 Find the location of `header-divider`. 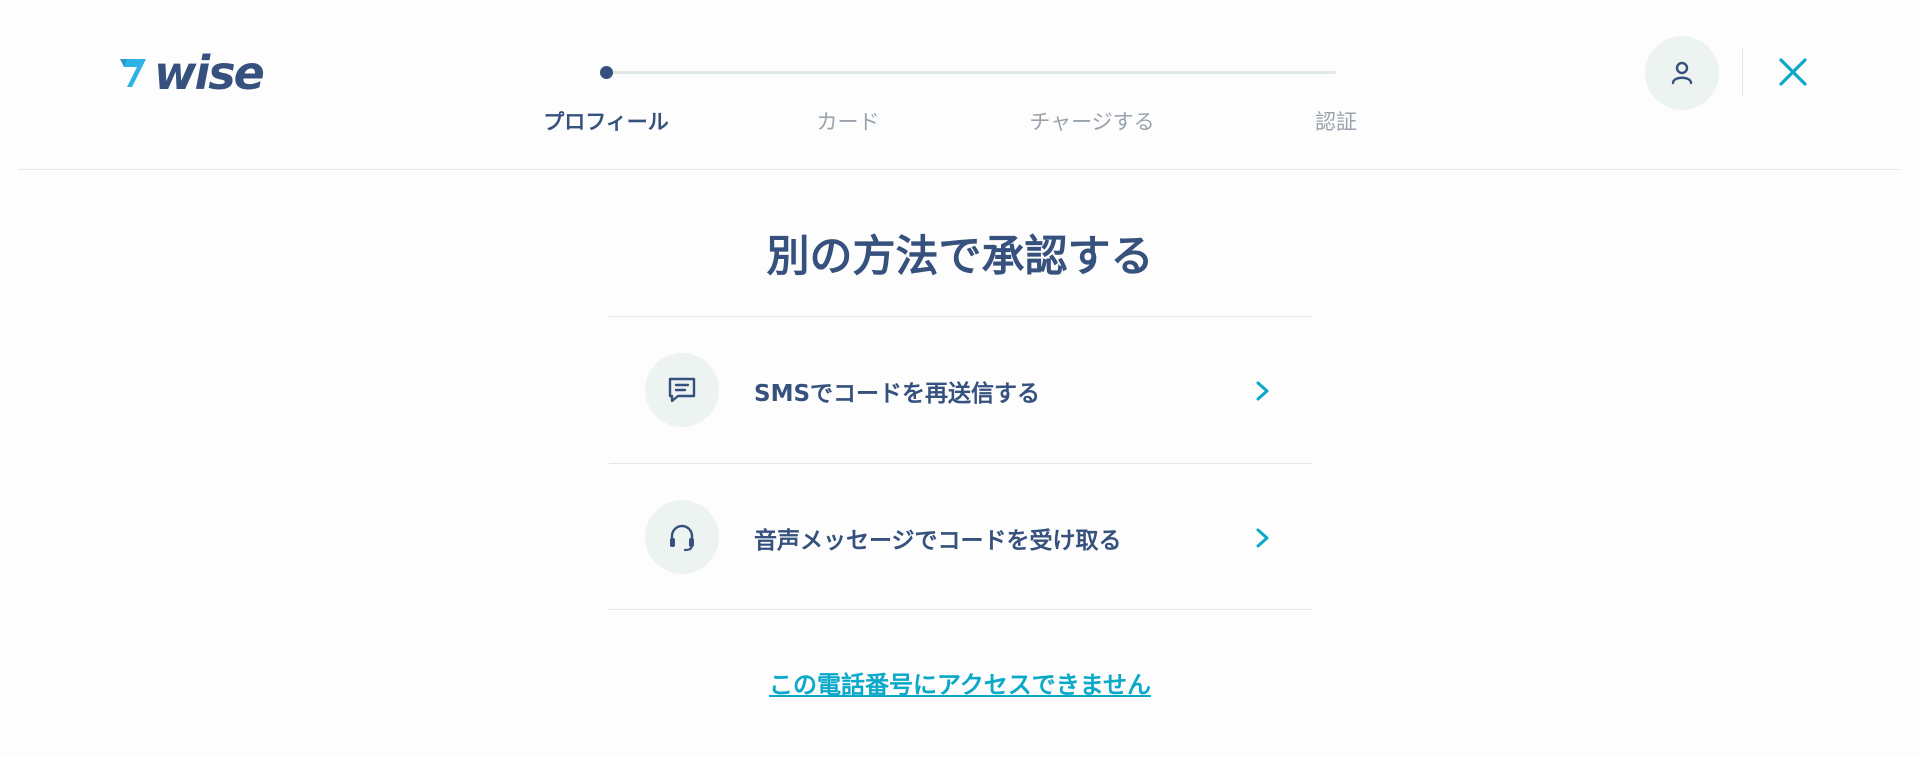

header-divider is located at coordinates (1742, 72).